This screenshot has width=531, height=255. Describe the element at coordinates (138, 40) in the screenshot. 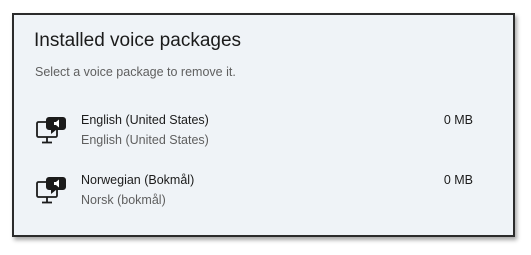

I see `panel-title: Installed voice packages` at that location.